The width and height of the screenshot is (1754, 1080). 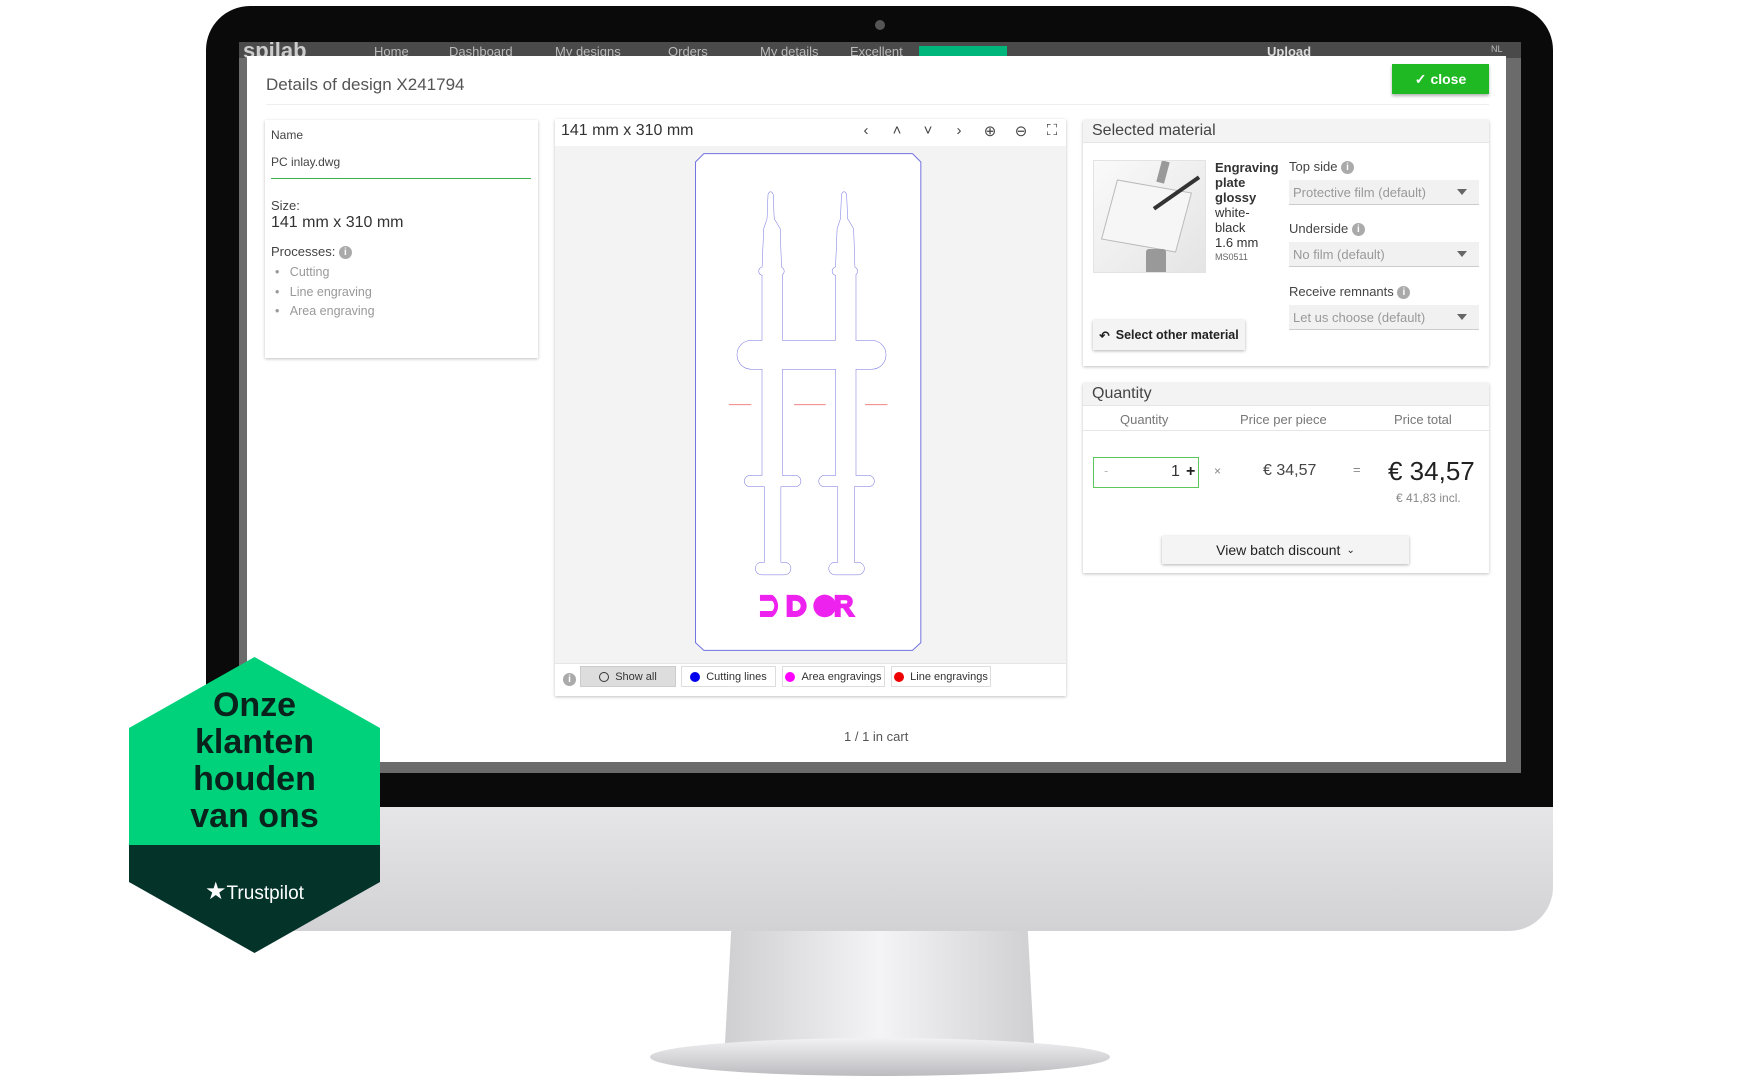 What do you see at coordinates (1247, 182) in the screenshot?
I see `material-name: Engraving plate glossy` at bounding box center [1247, 182].